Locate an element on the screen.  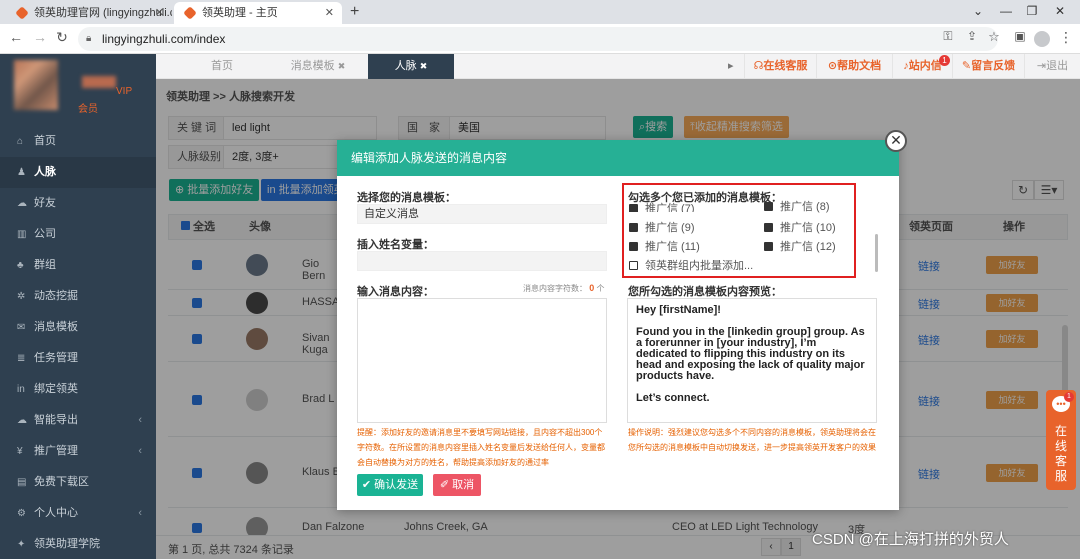
url-text: lingyingzhuli.com/index is located at coordinates (164, 39).